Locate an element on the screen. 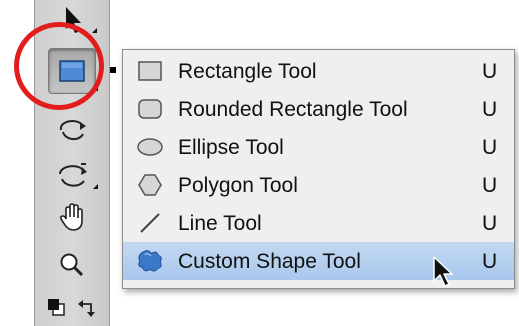 The width and height of the screenshot is (519, 326). current-tool-indicator is located at coordinates (113, 70).